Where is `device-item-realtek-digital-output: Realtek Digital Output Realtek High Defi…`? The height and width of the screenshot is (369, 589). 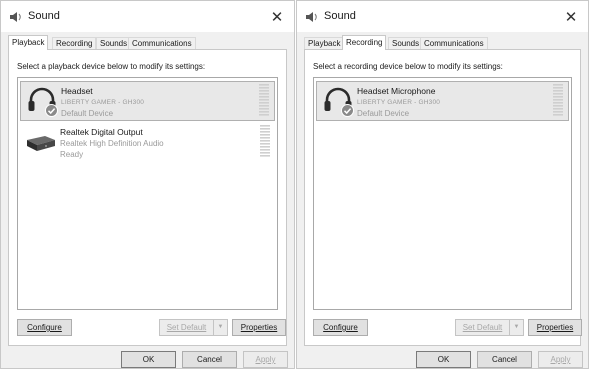
device-item-realtek-digital-output: Realtek Digital Output Realtek High Defi… is located at coordinates (147, 143).